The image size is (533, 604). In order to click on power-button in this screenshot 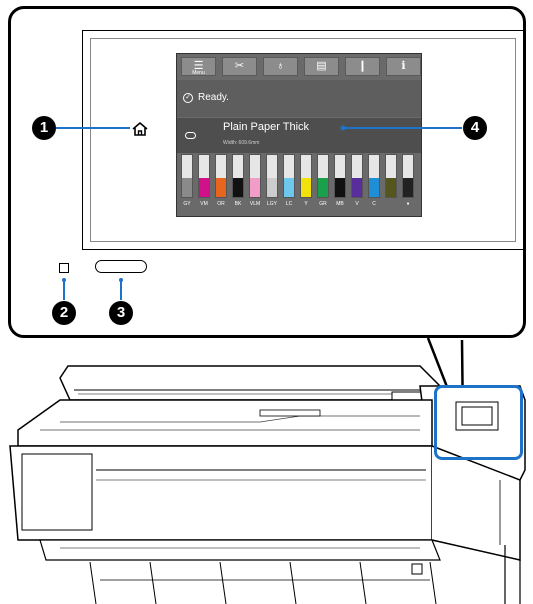, I will do `click(121, 266)`.